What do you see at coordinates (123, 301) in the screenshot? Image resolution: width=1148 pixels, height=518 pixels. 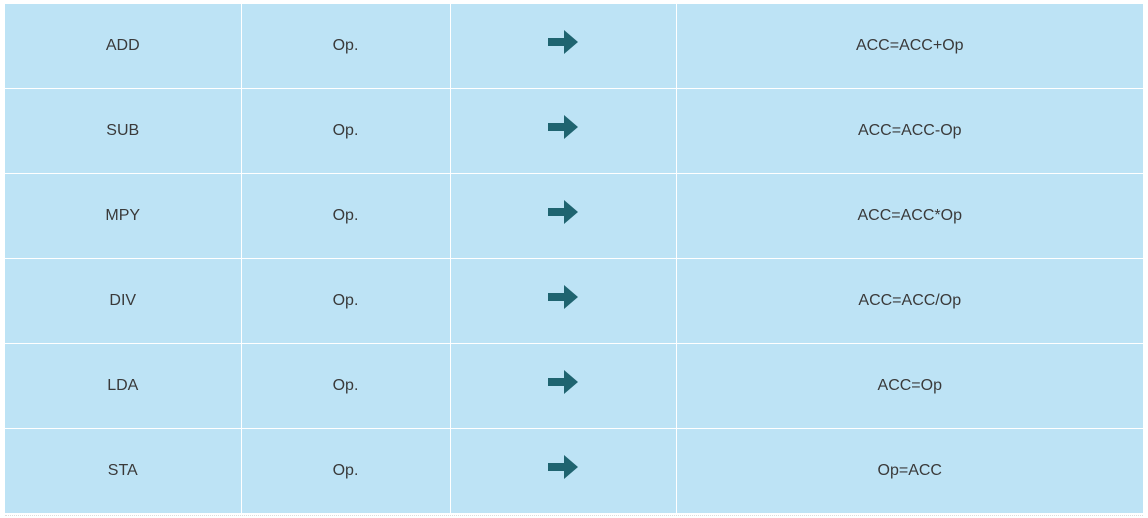 I see `mnemonic-cell: DIV` at bounding box center [123, 301].